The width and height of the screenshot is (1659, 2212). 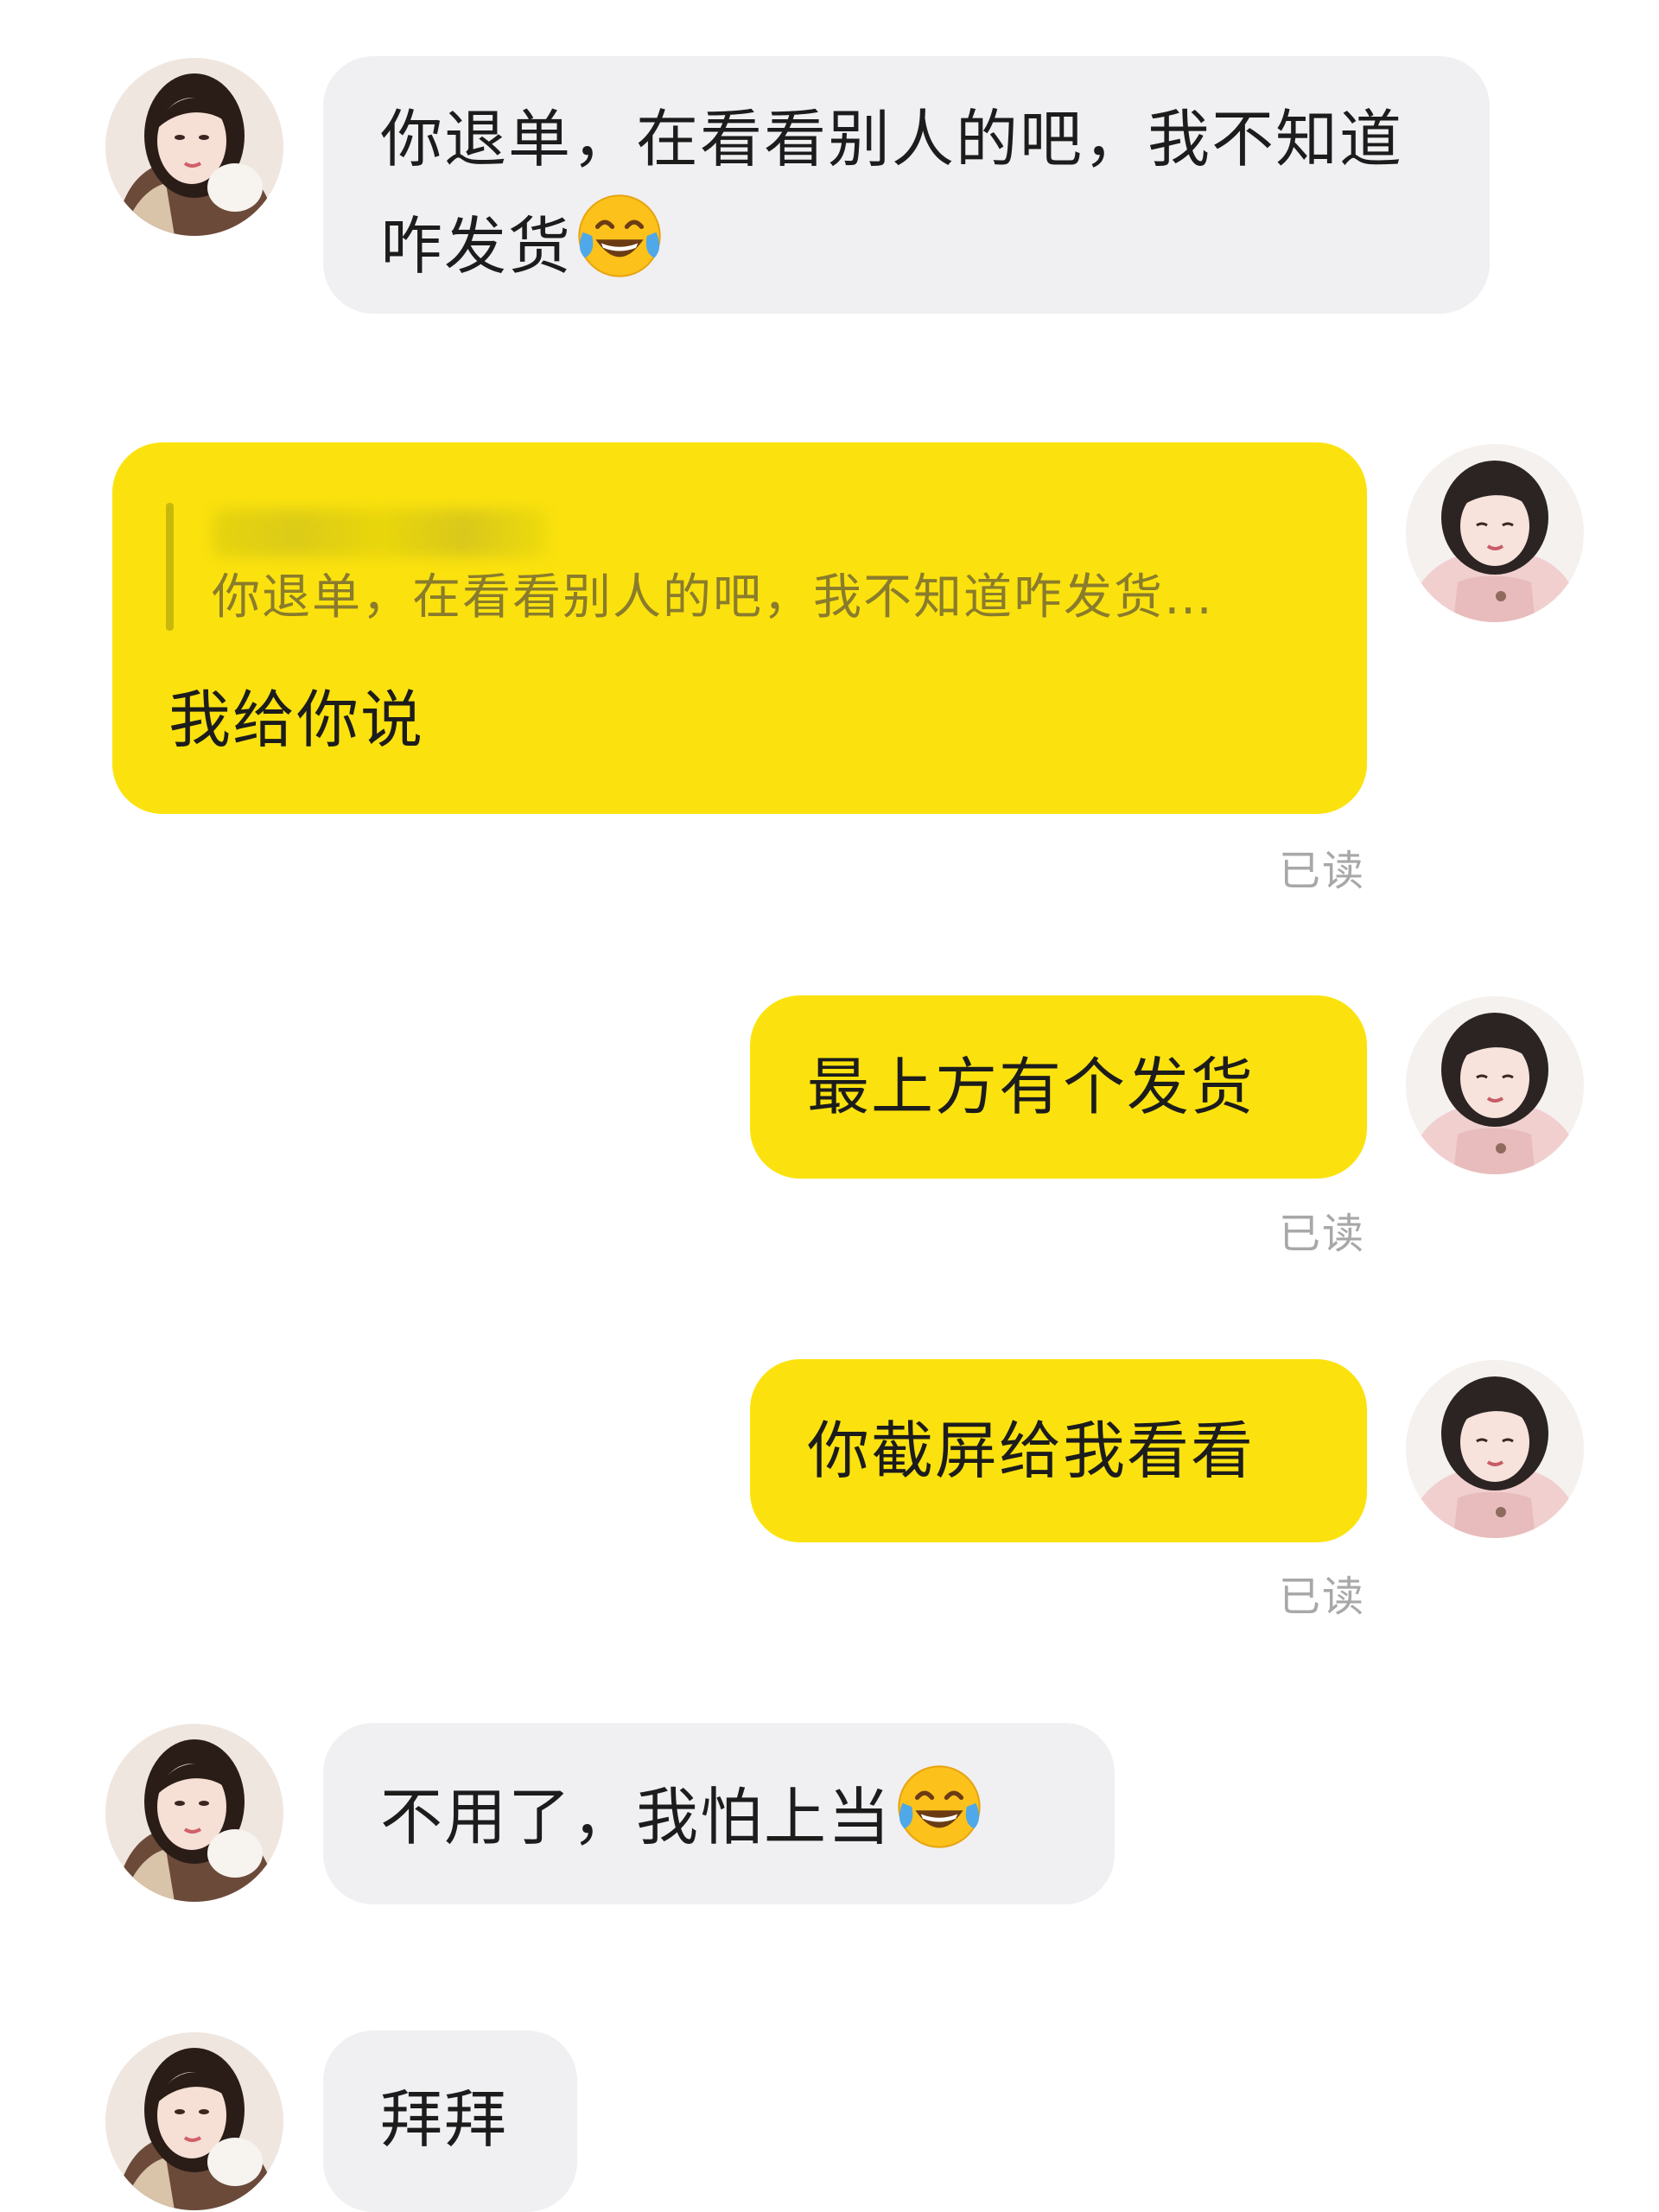 What do you see at coordinates (296, 719) in the screenshot?
I see `message-text: 我给你说` at bounding box center [296, 719].